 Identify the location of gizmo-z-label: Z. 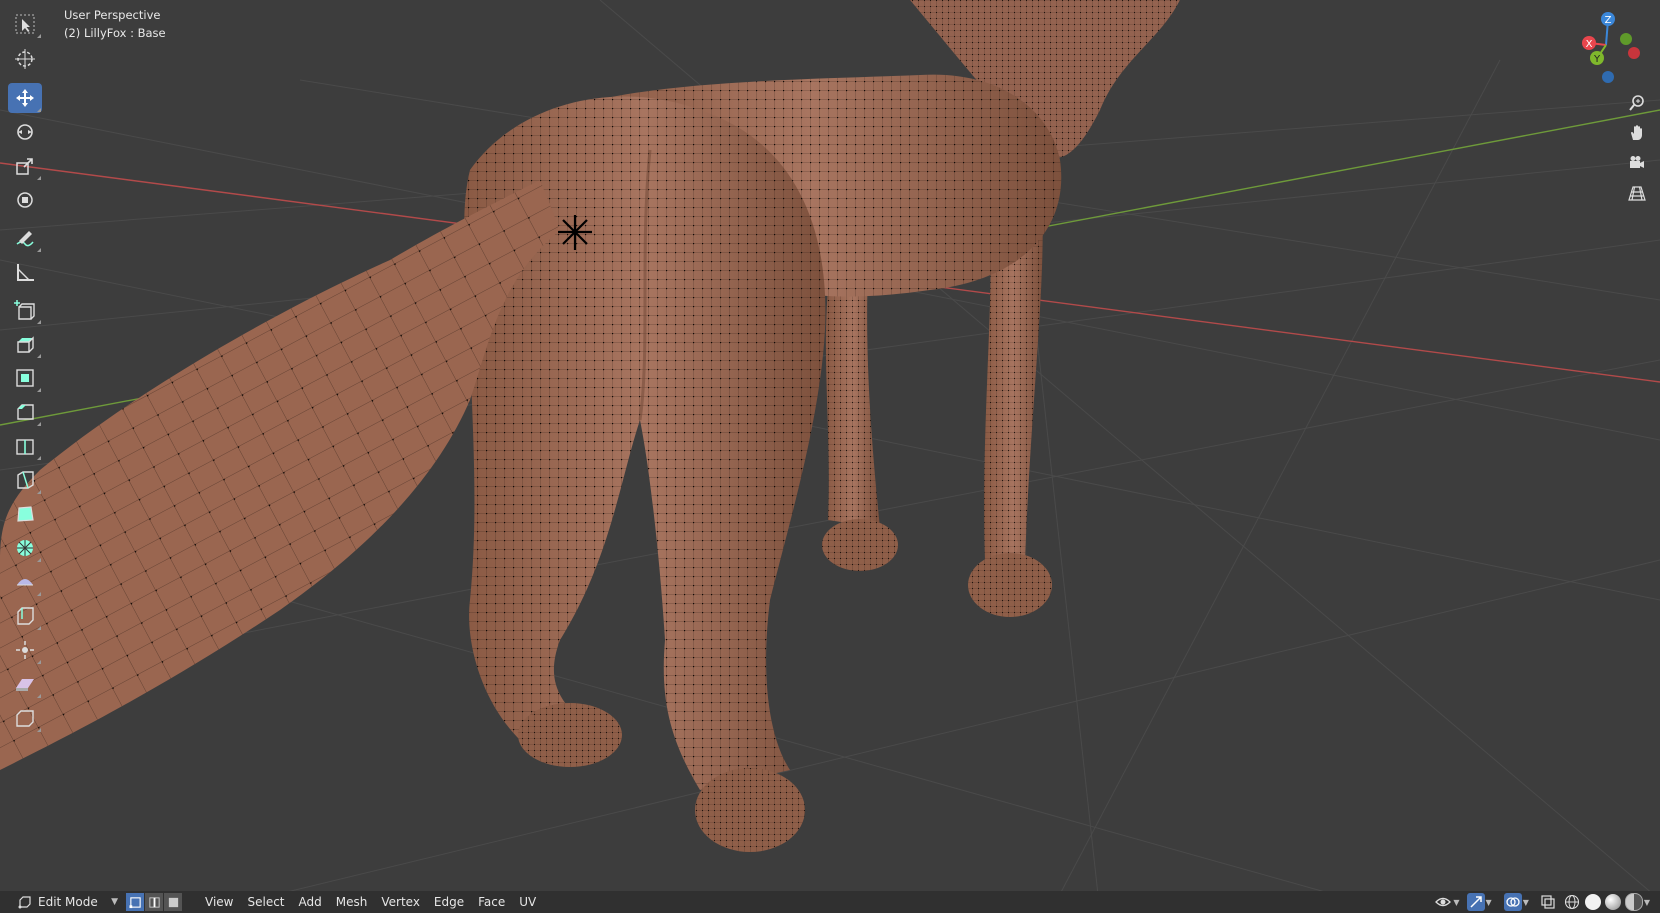
(1608, 20).